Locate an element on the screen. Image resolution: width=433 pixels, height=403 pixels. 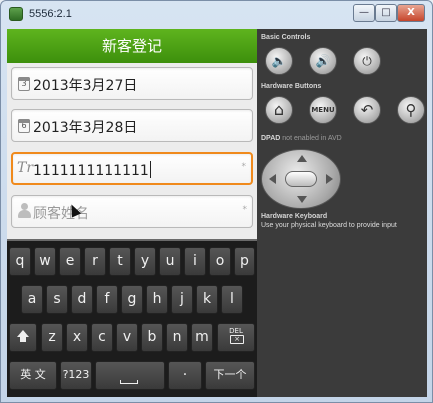
calendar-icon: 3 is located at coordinates (24, 84).